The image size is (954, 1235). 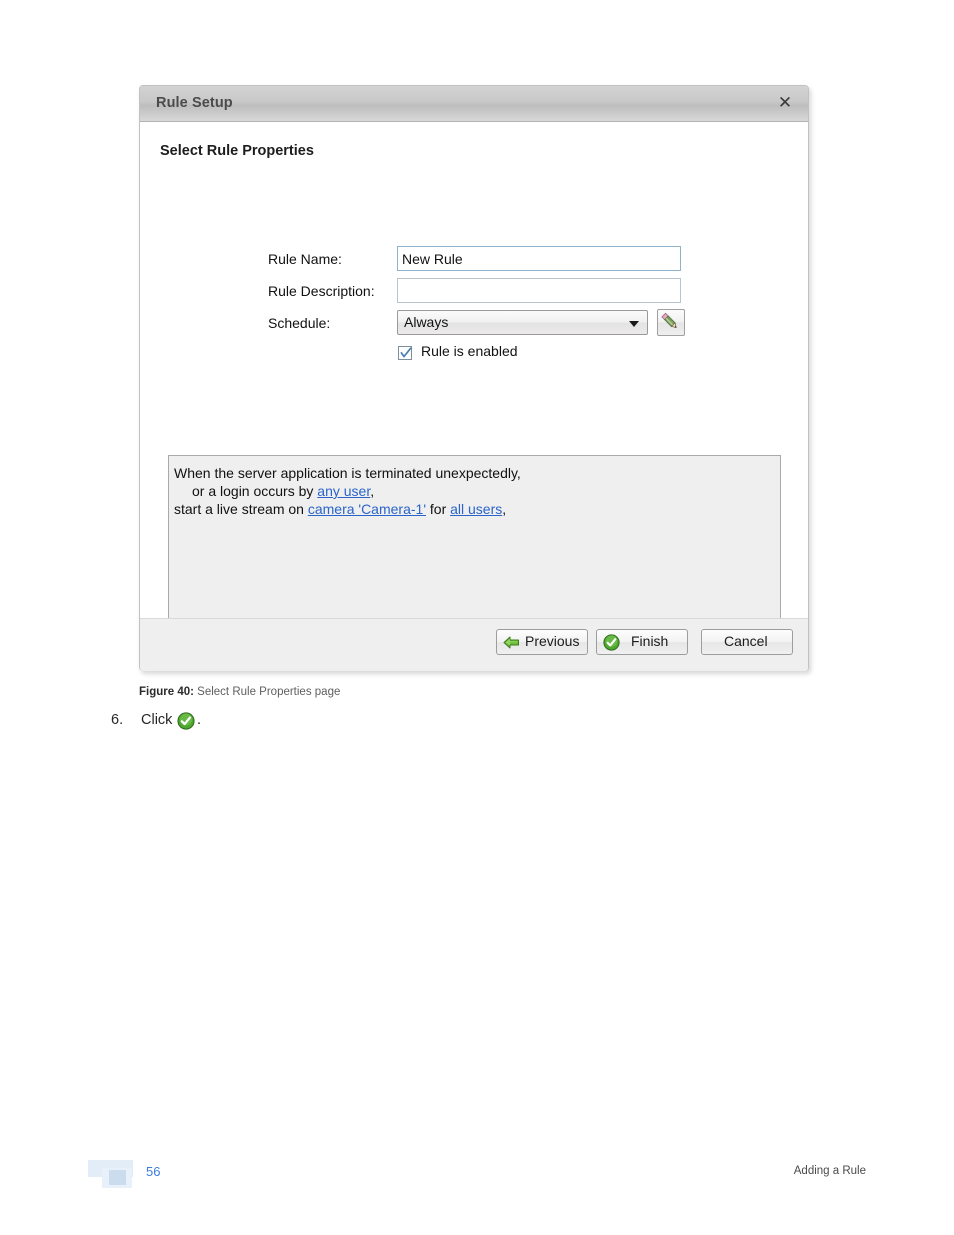 I want to click on figure-label: Figure 40:, so click(x=166, y=692).